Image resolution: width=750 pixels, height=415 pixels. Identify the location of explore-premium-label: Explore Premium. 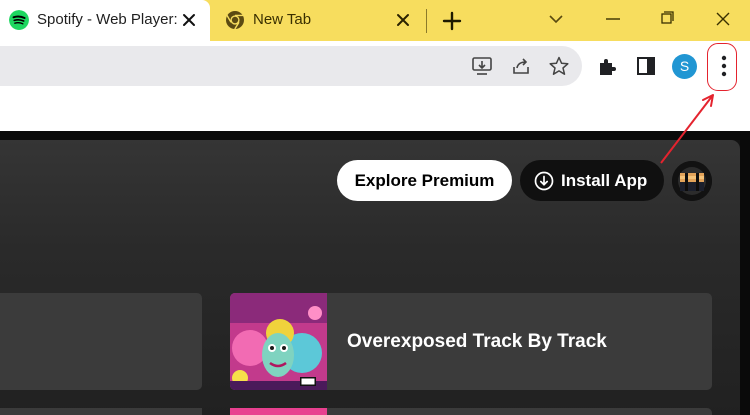
(424, 180).